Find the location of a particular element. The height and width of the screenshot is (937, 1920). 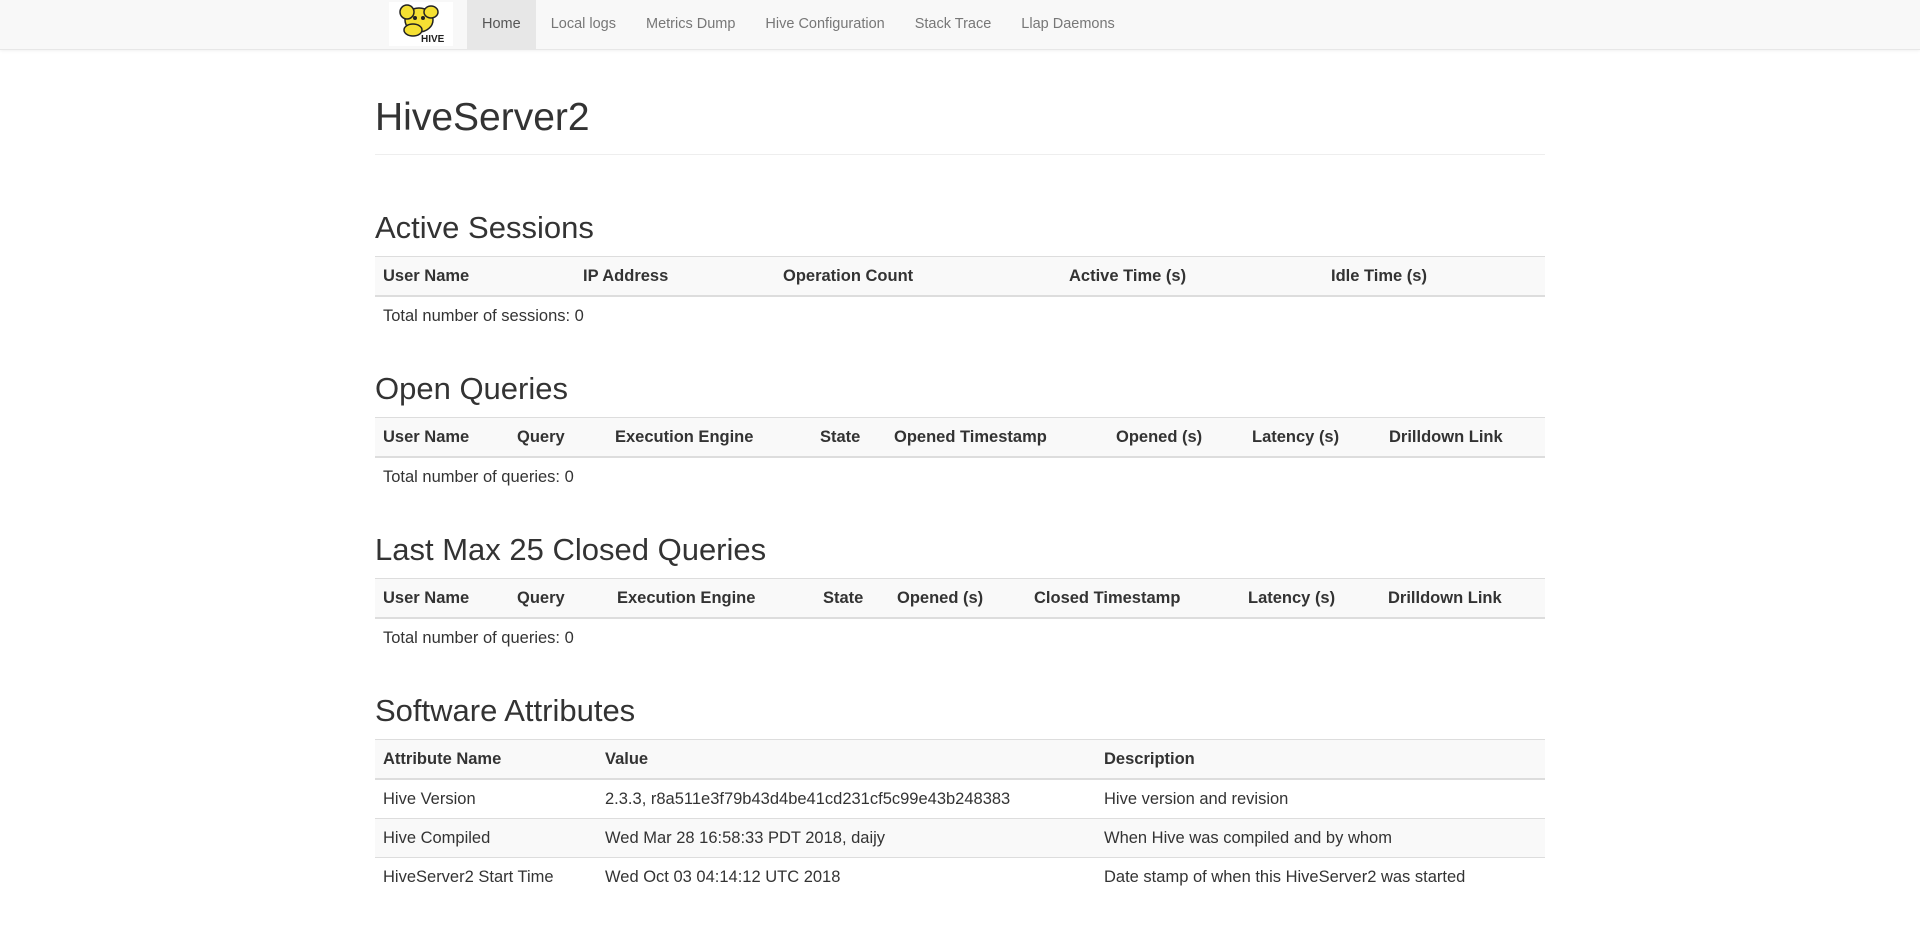

nav-local-logs: Local logs is located at coordinates (583, 24).